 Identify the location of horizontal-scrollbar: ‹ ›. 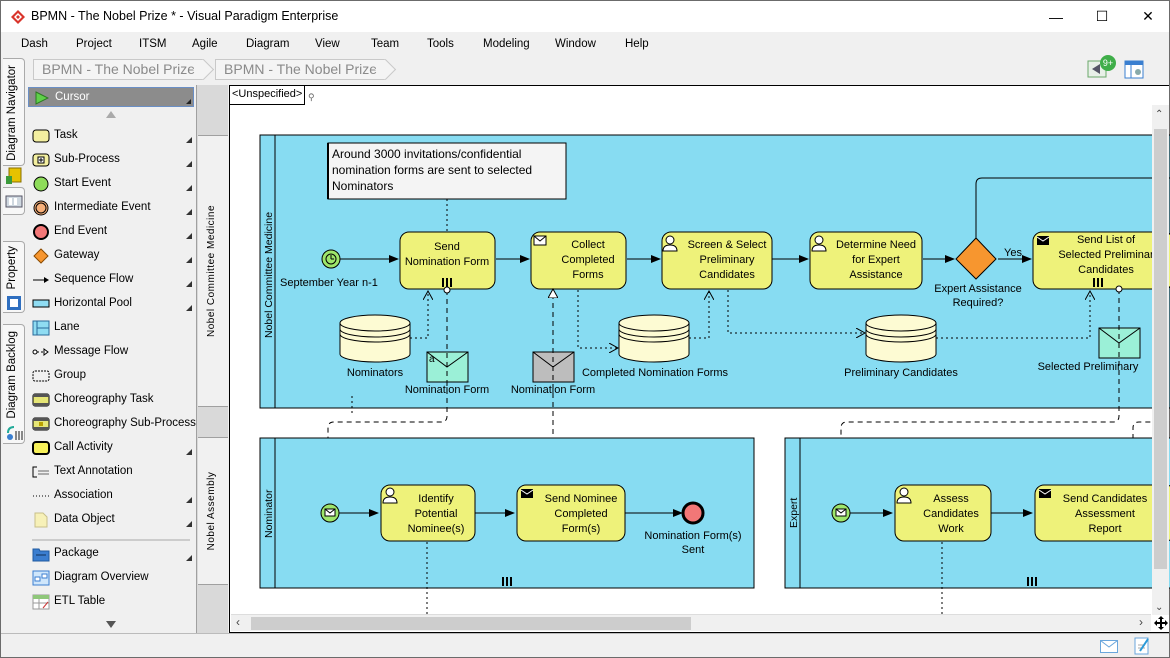
(691, 622).